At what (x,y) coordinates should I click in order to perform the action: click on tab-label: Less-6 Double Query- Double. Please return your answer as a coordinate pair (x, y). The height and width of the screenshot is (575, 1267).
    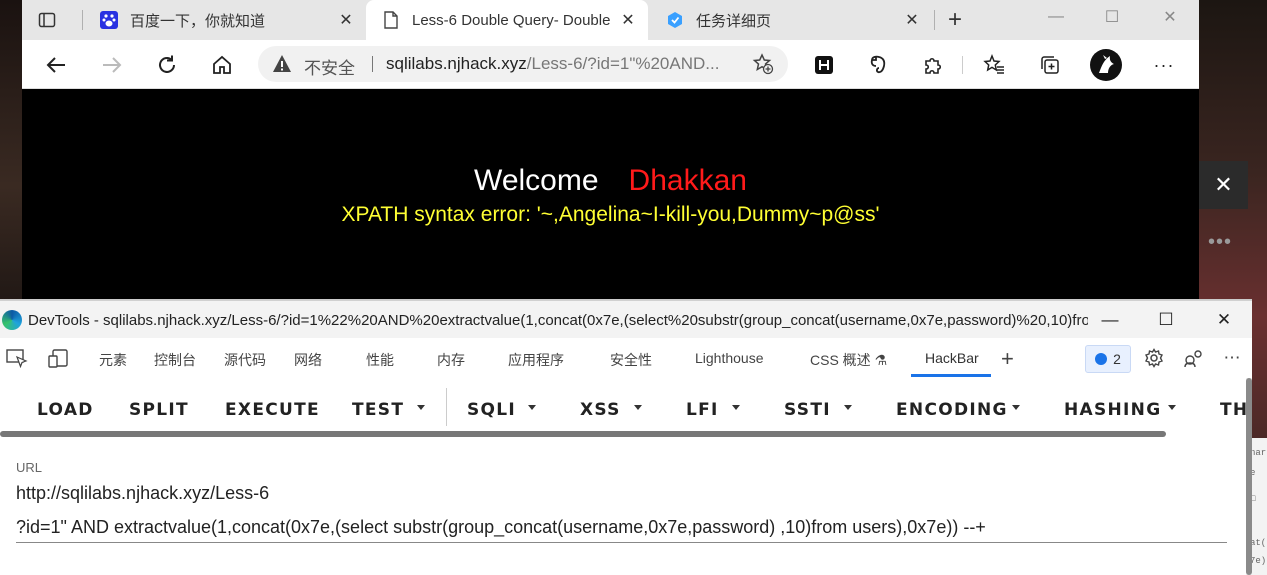
    Looking at the image, I should click on (511, 20).